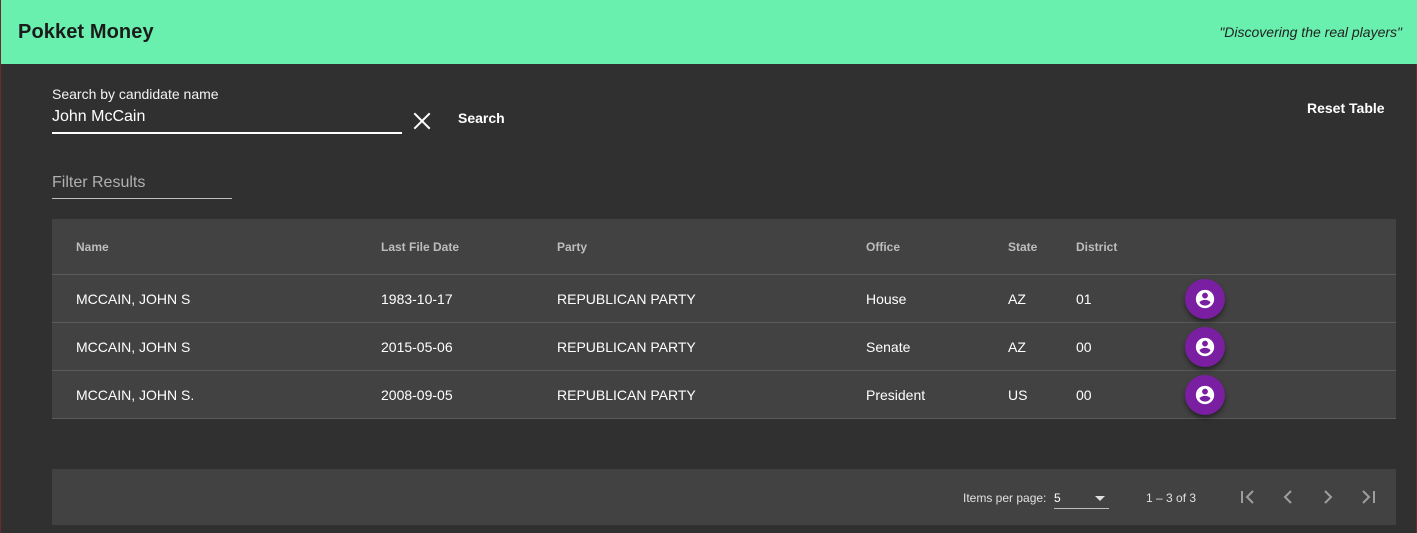 Image resolution: width=1417 pixels, height=533 pixels. I want to click on search-button: Search, so click(481, 118).